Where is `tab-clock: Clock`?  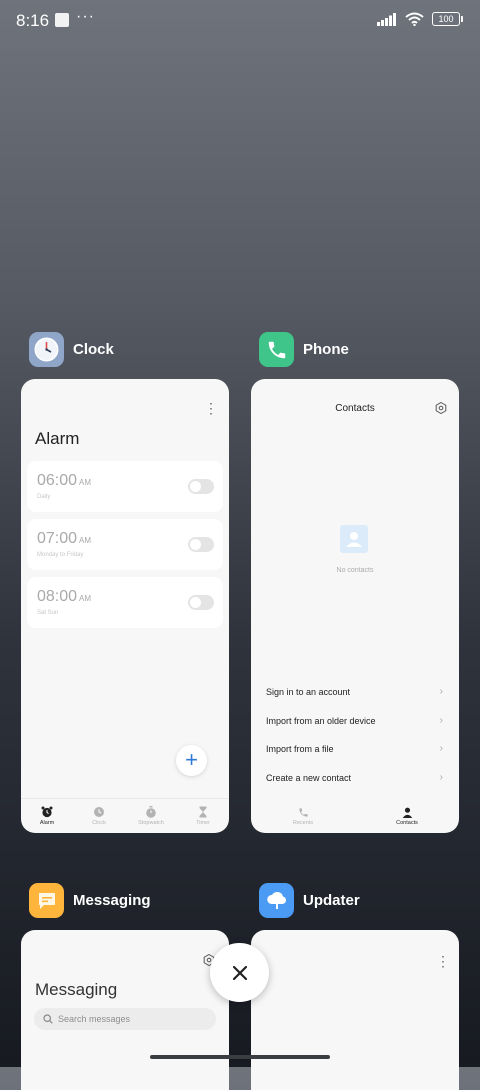 tab-clock: Clock is located at coordinates (99, 816).